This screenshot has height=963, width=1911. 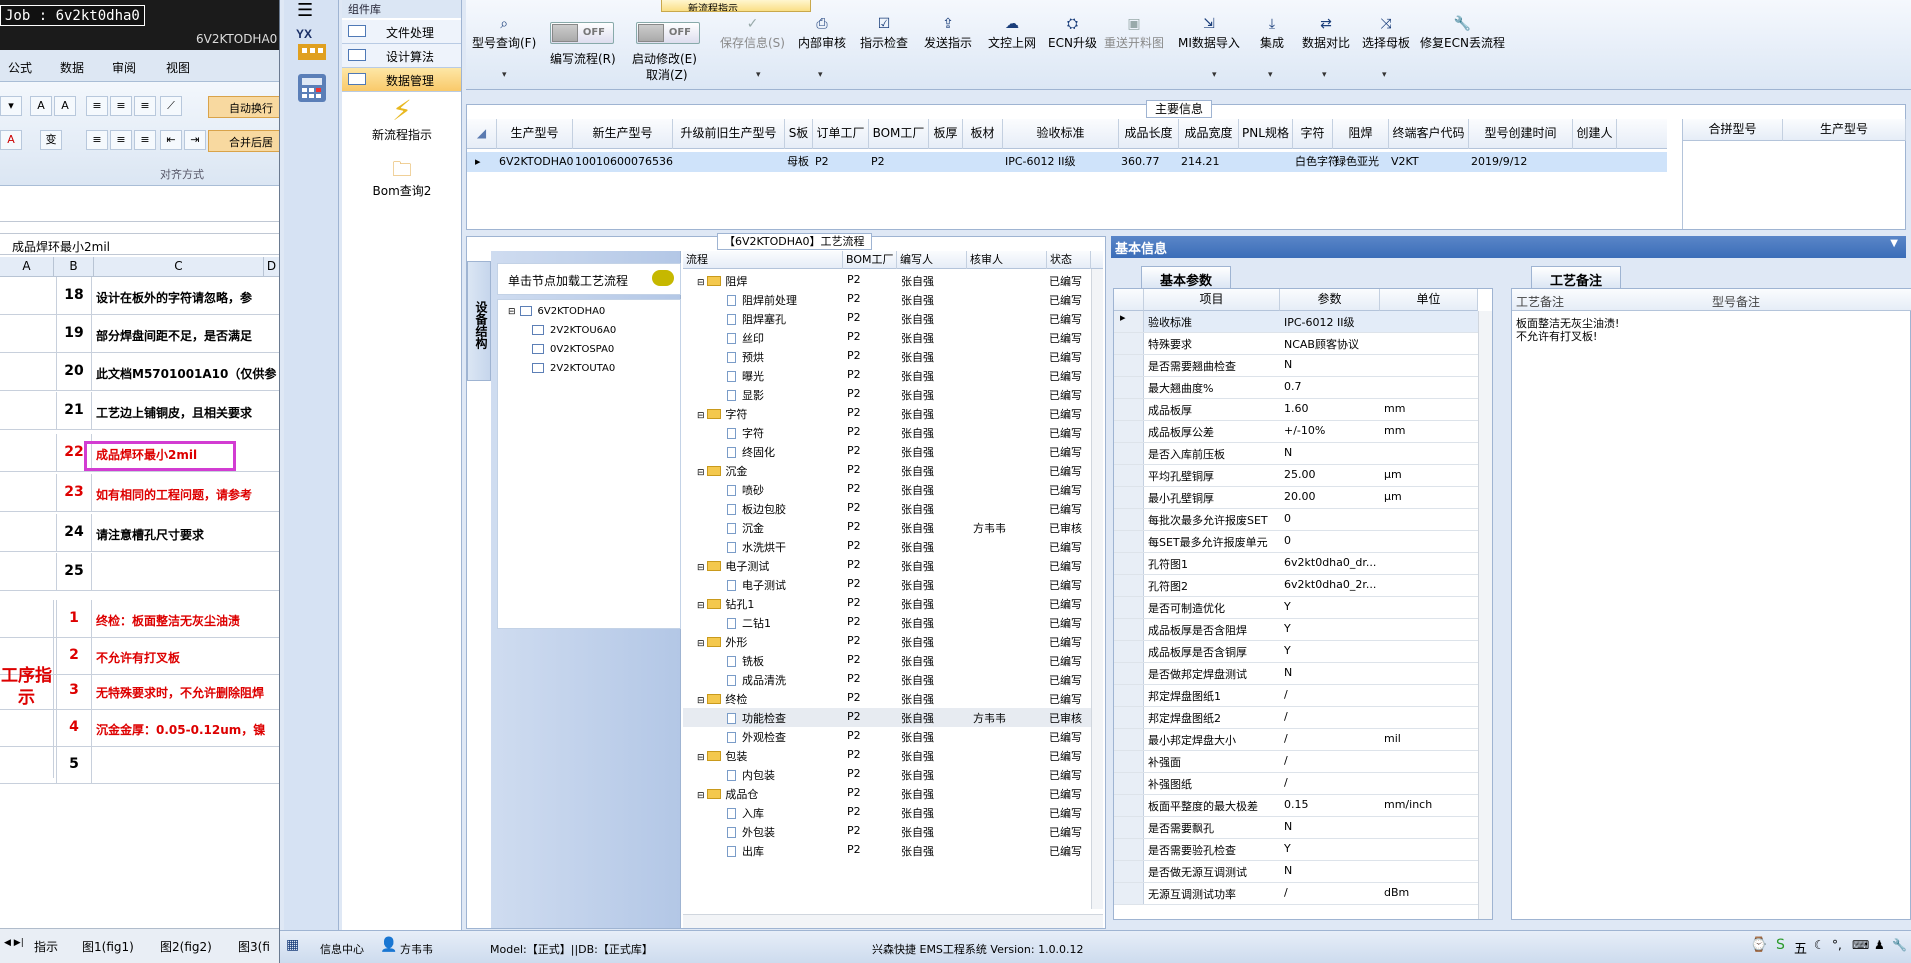 I want to click on flow-row: 成品清洗 P2 张自强 已编写, so click(x=888, y=679).